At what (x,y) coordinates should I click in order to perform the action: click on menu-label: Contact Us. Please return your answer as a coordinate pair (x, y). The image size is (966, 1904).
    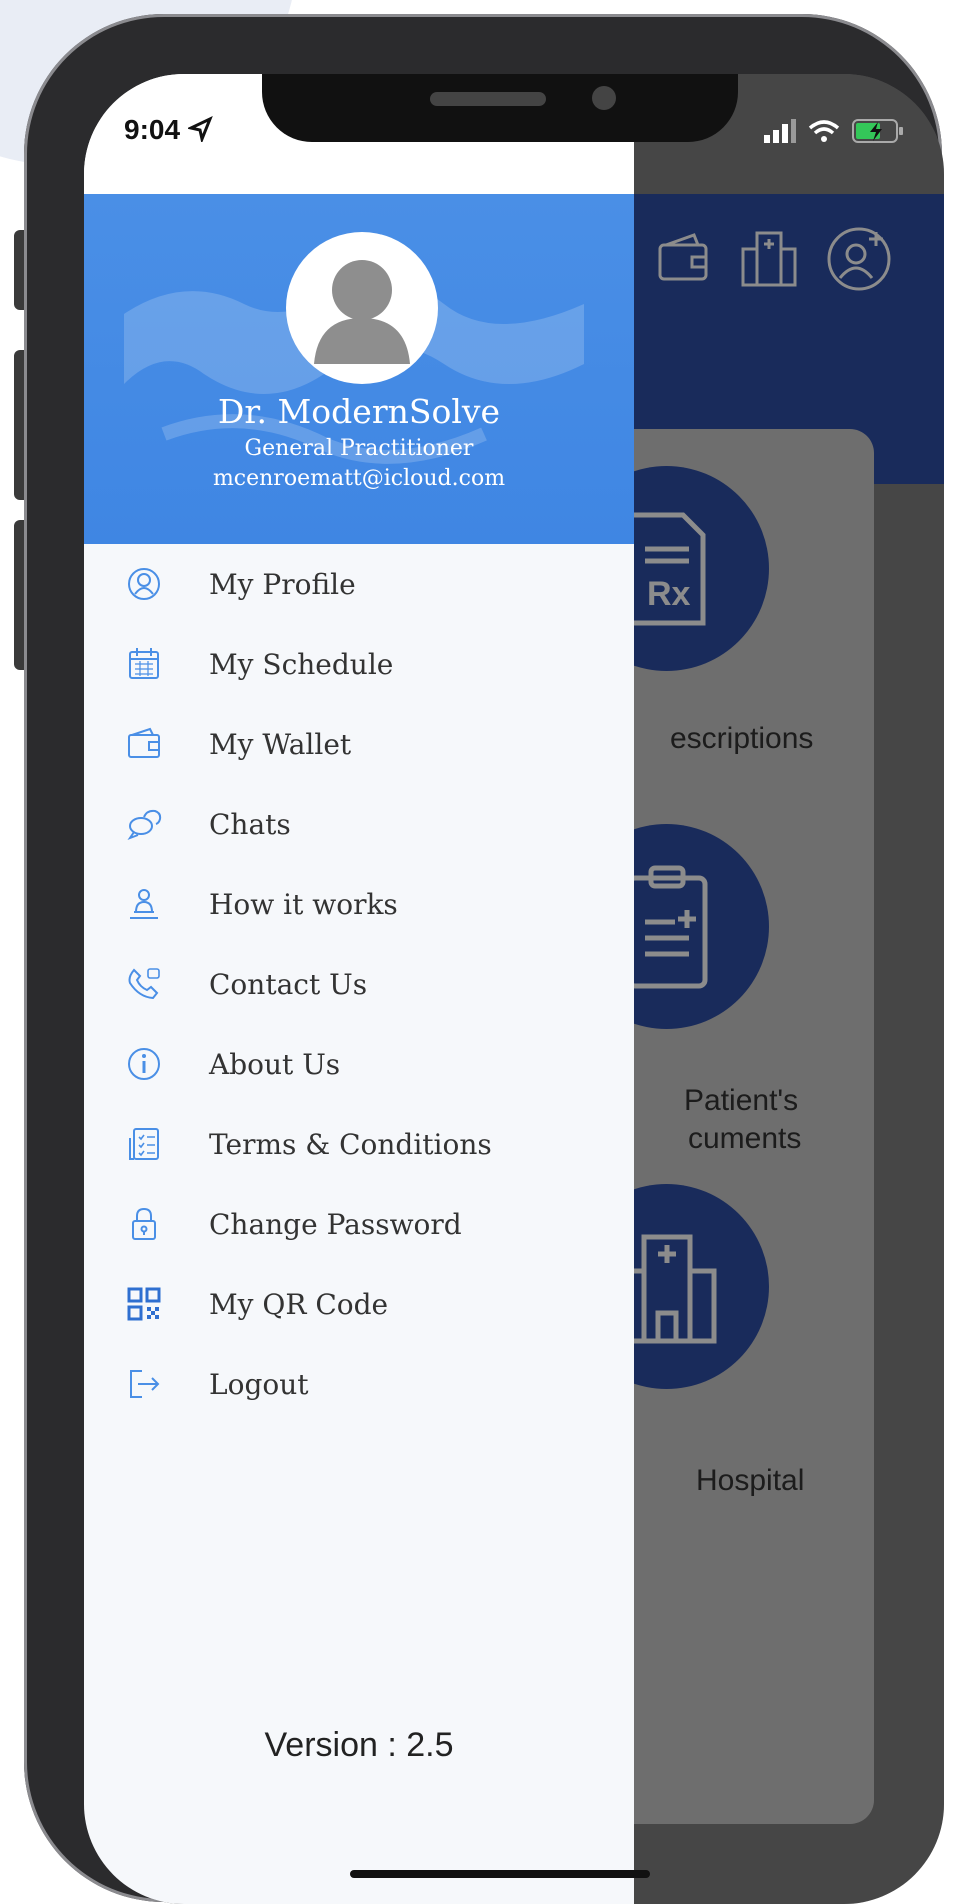
    Looking at the image, I should click on (288, 984).